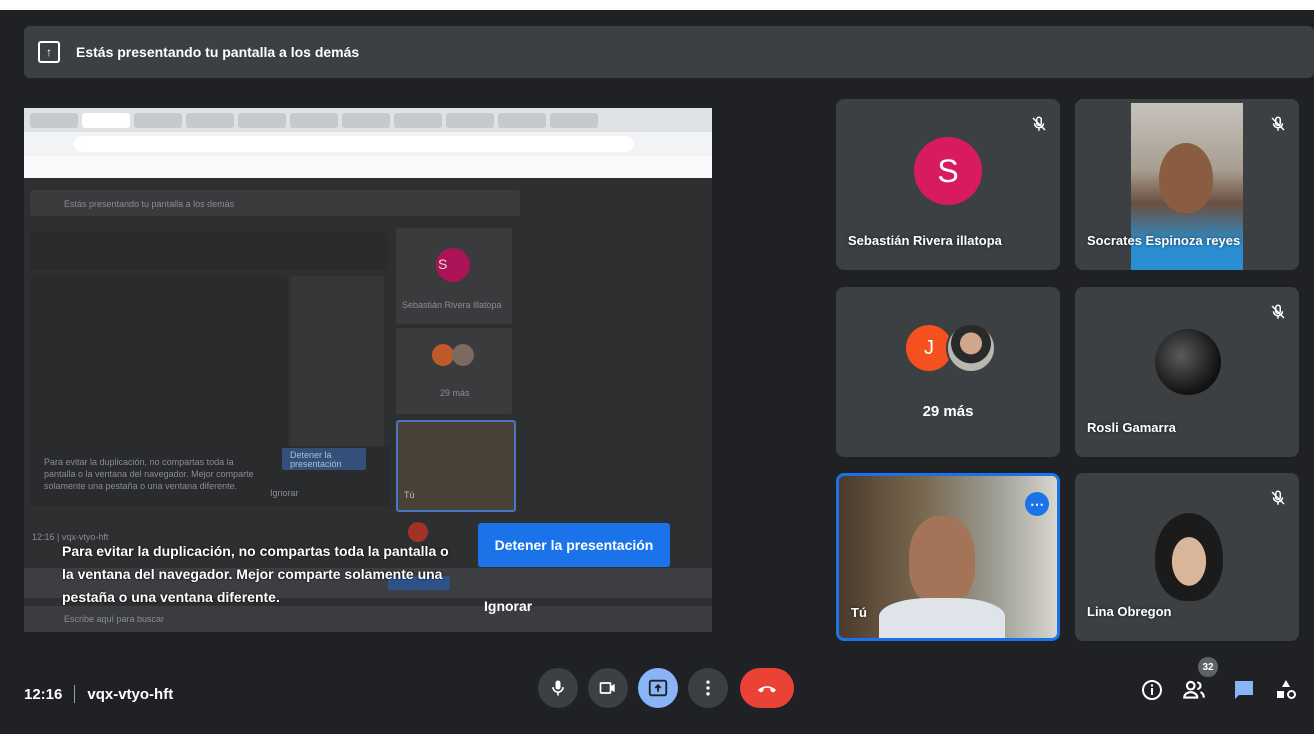 The height and width of the screenshot is (734, 1314). What do you see at coordinates (49, 52) in the screenshot?
I see `present-screen-icon: ↑` at bounding box center [49, 52].